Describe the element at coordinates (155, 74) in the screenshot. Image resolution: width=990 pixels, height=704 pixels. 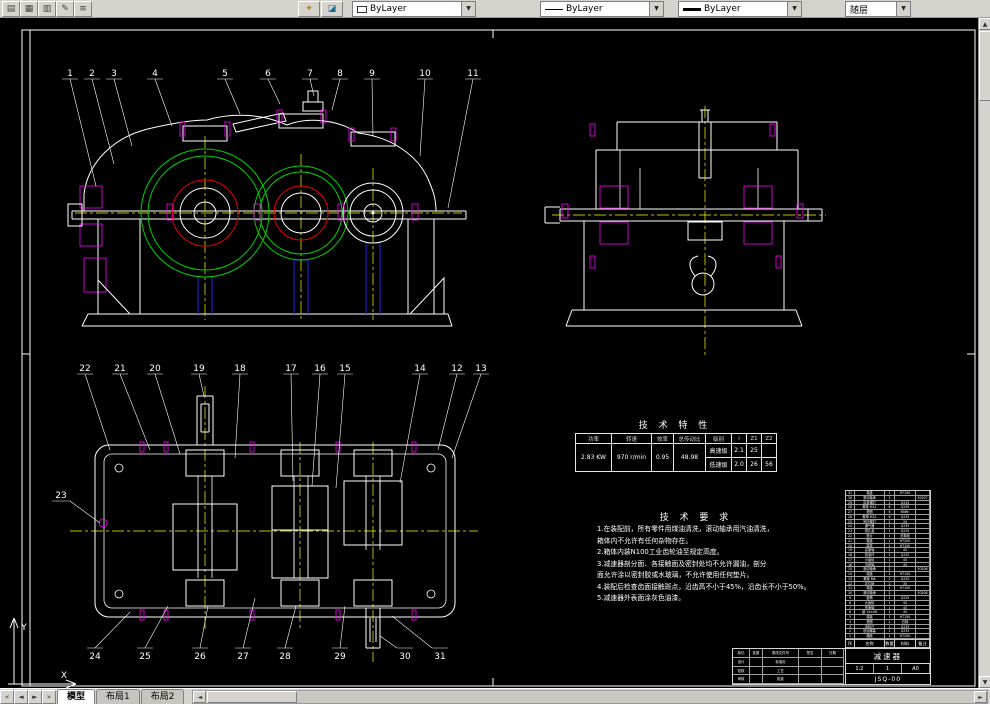
I see `callout-label: 4` at that location.